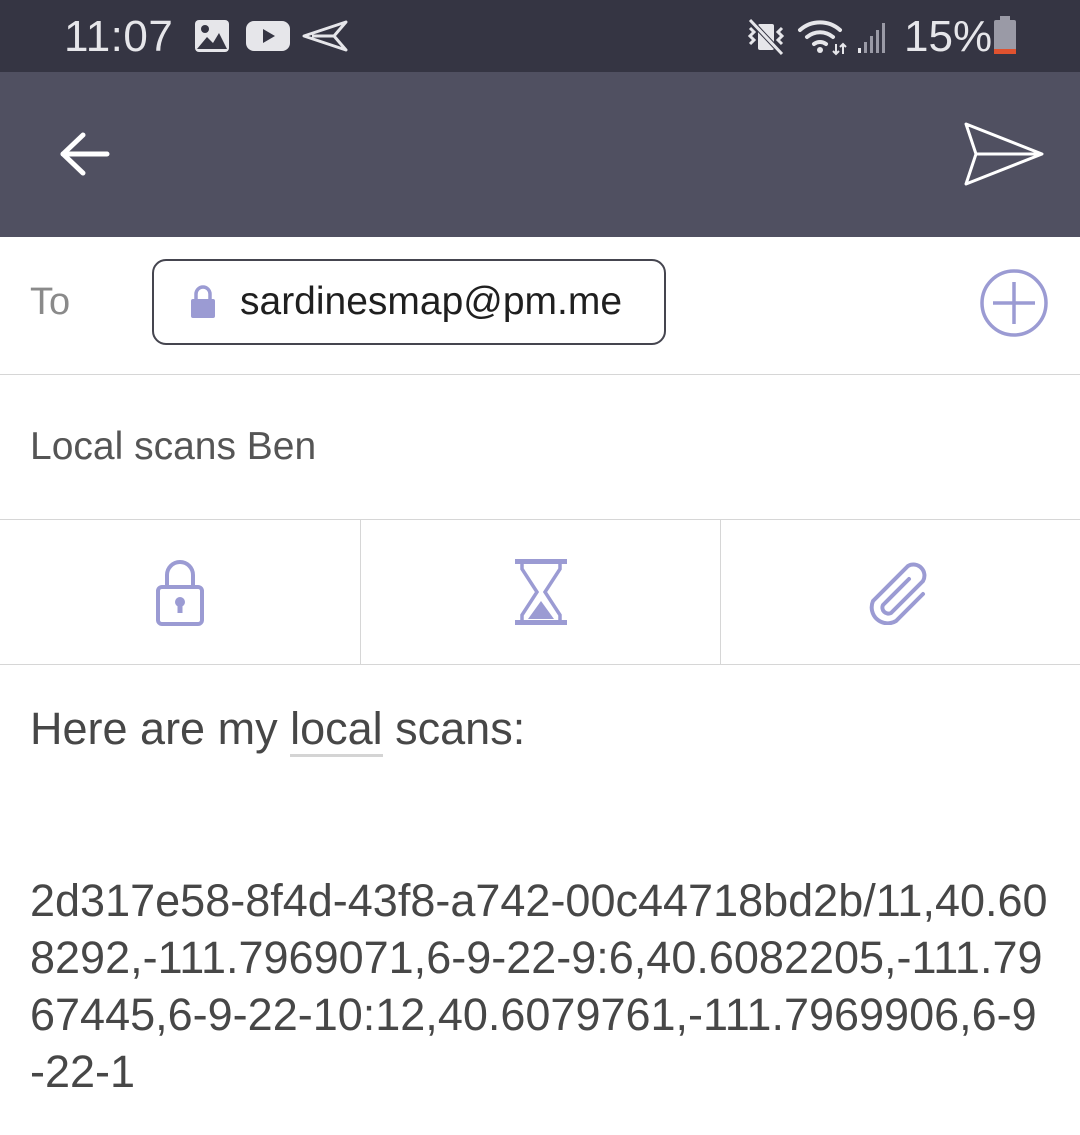 This screenshot has width=1080, height=1135. I want to click on expiration-button, so click(540, 592).